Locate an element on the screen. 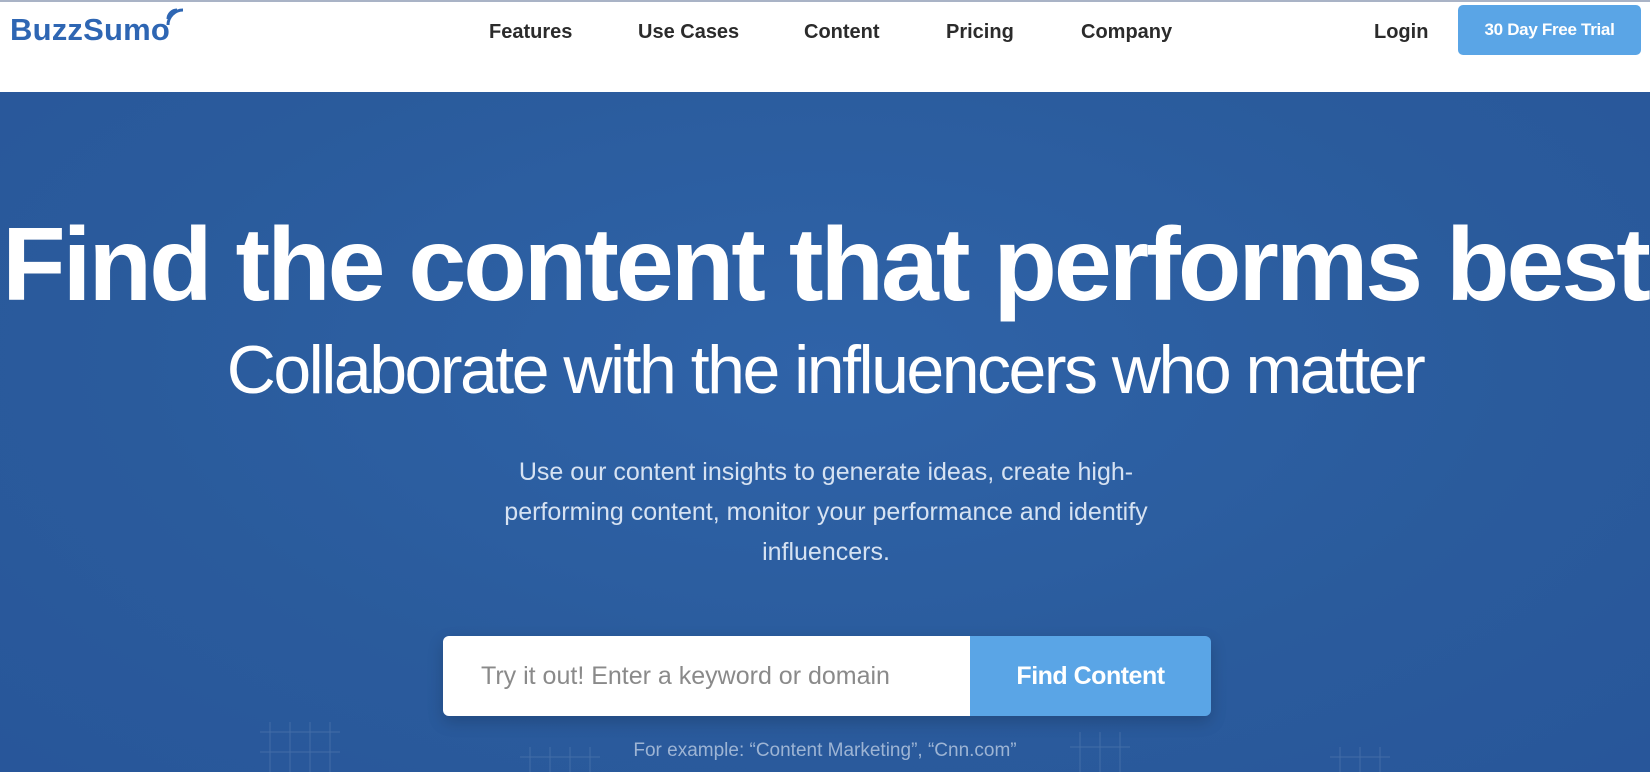 This screenshot has height=772, width=1650. find-content-button: Find Content is located at coordinates (1090, 676).